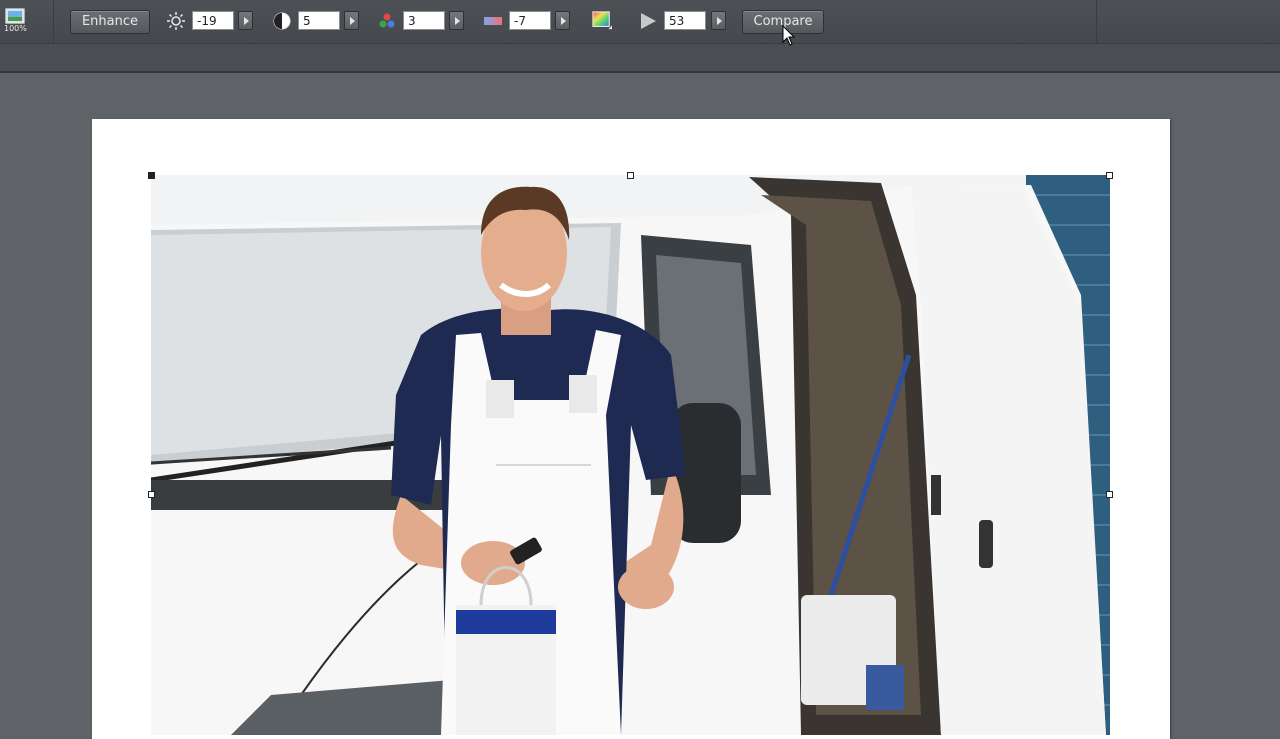  What do you see at coordinates (648, 21) in the screenshot?
I see `triangle-icon` at bounding box center [648, 21].